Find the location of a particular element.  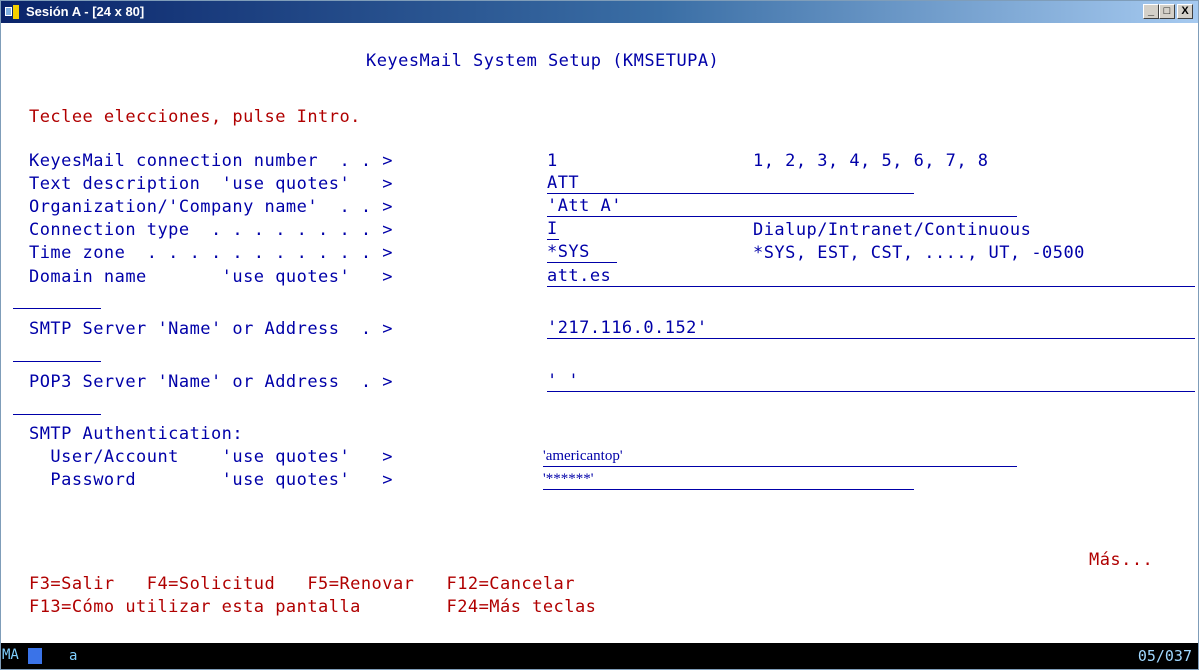

smtp-server-field: '217.116.0.152' is located at coordinates (871, 329).